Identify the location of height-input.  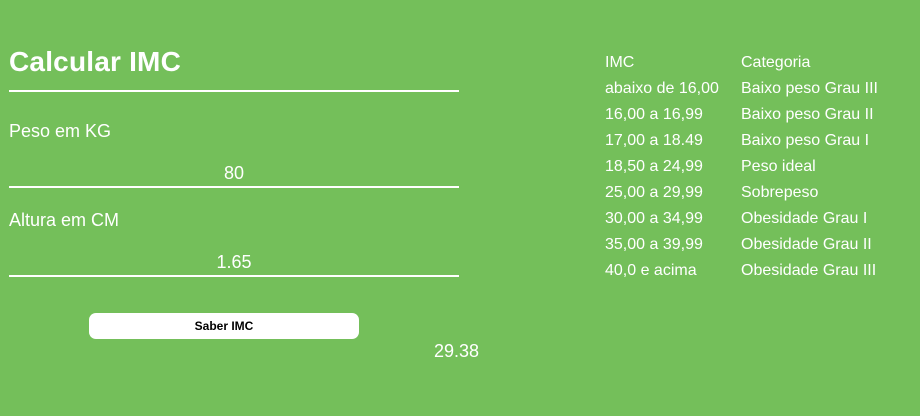
(234, 263).